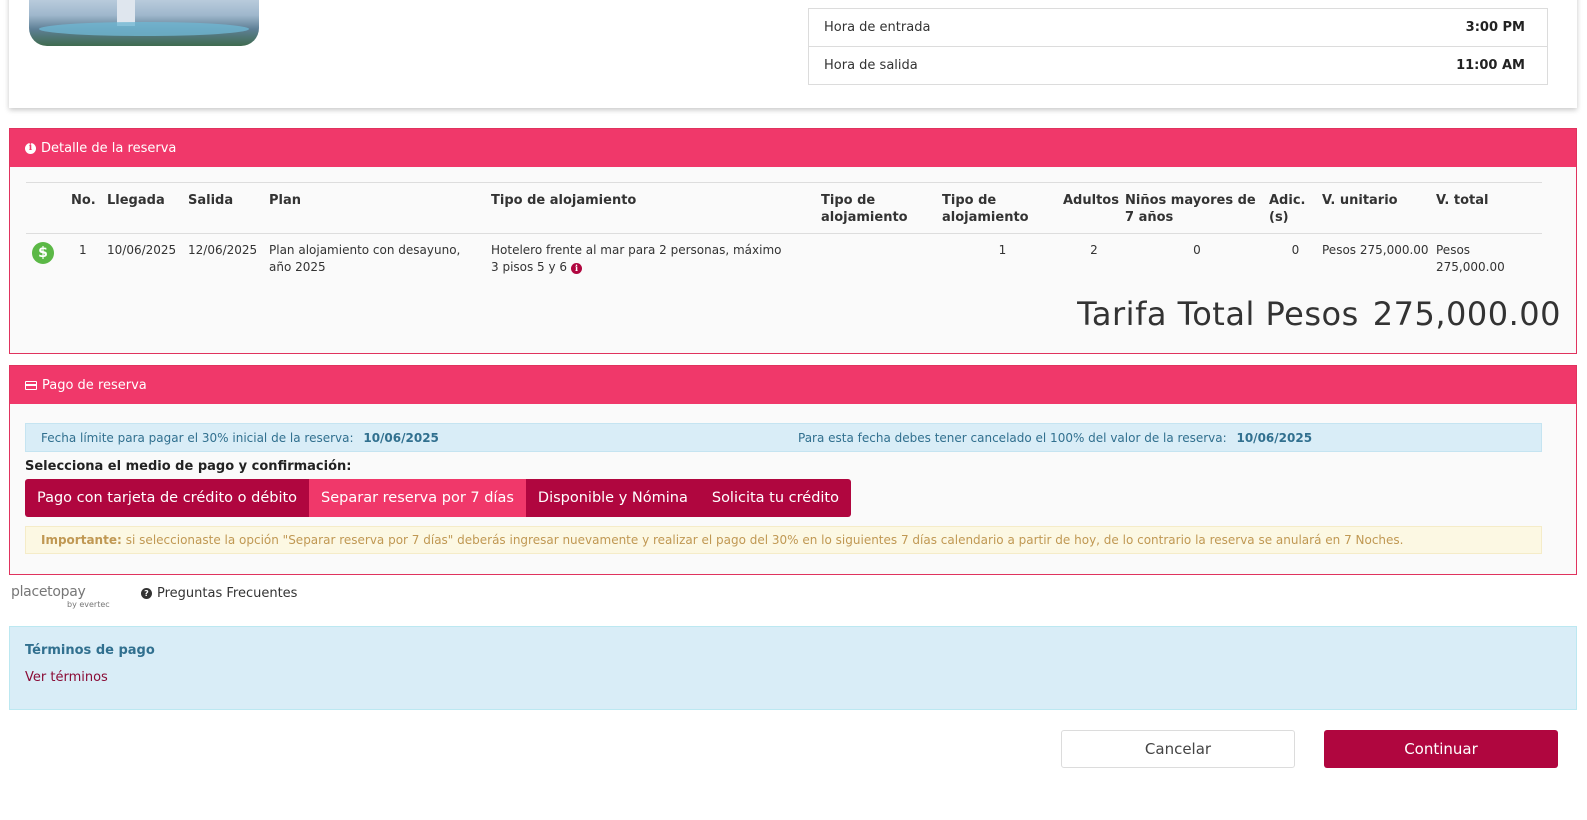  What do you see at coordinates (1002, 250) in the screenshot?
I see `row-room-type-3: 1` at bounding box center [1002, 250].